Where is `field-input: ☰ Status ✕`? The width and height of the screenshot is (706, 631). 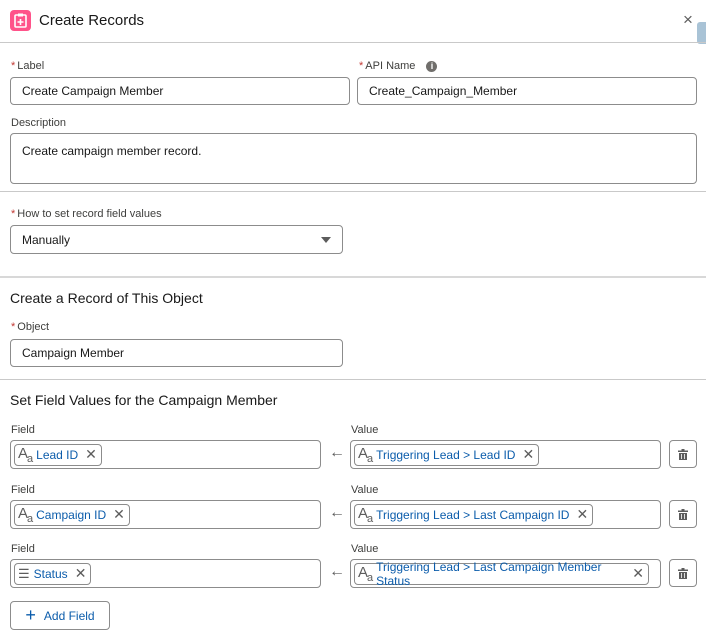 field-input: ☰ Status ✕ is located at coordinates (165, 573).